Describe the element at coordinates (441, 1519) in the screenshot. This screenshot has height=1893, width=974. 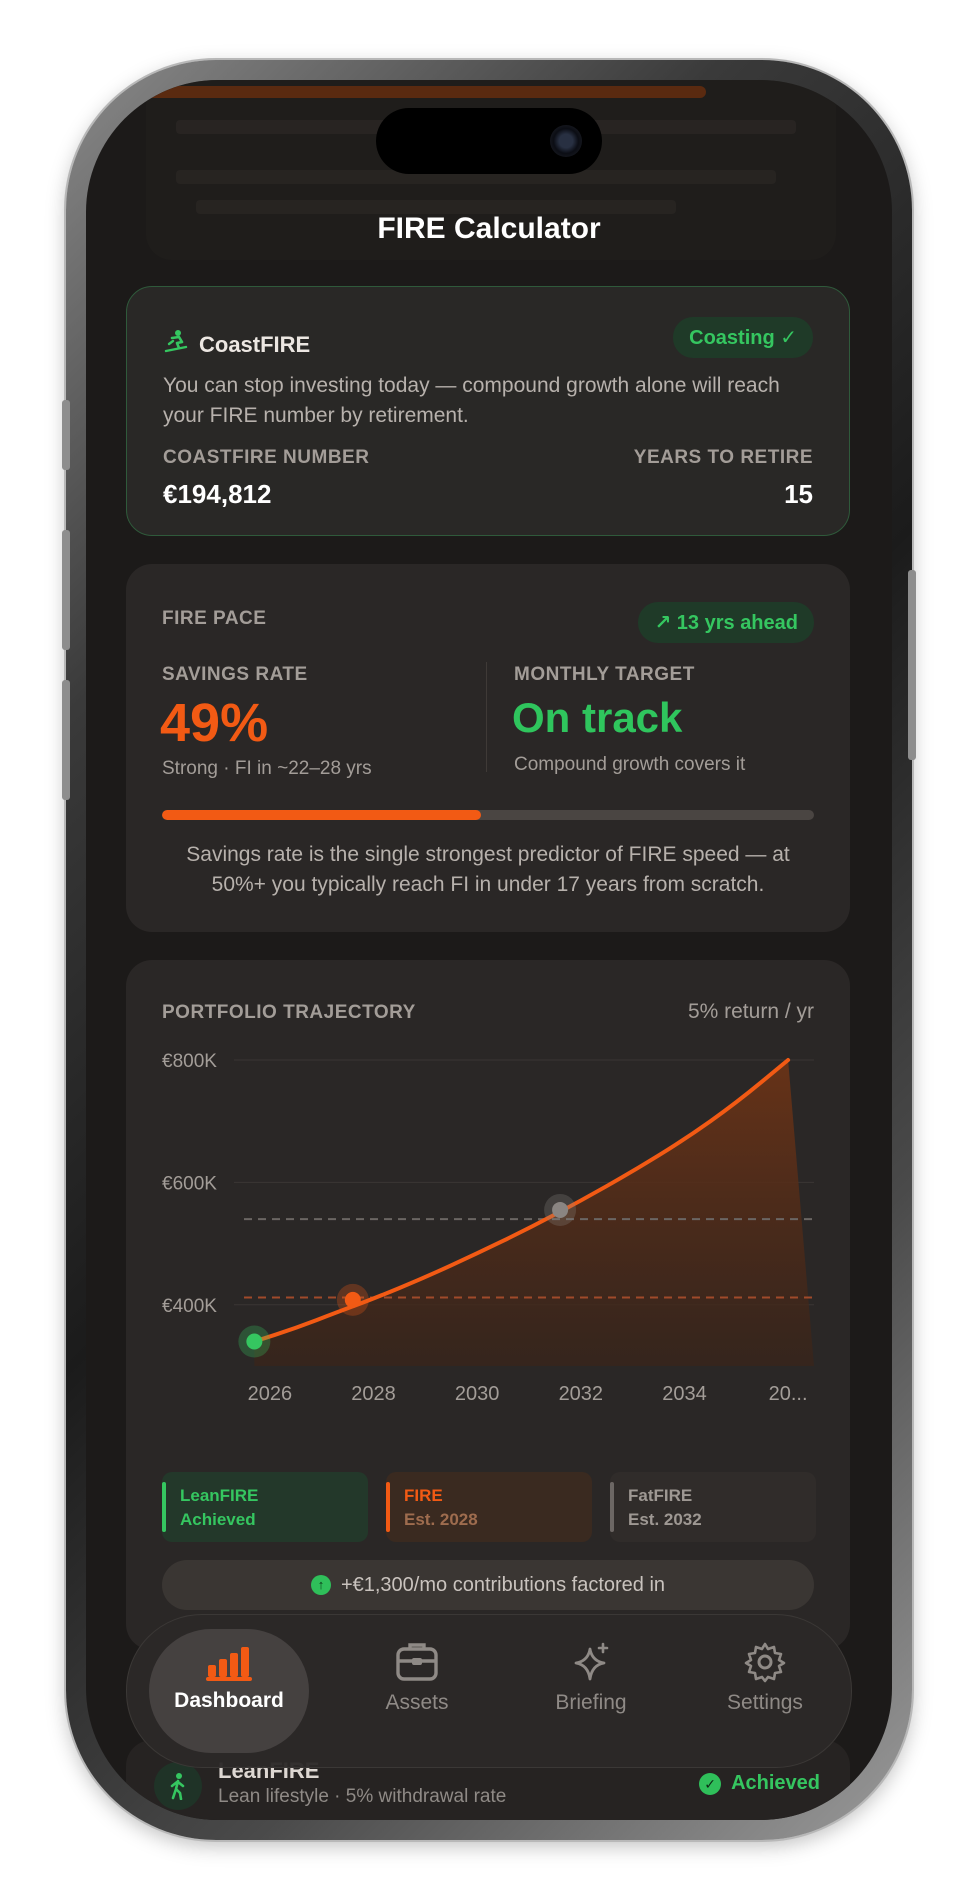
I see `milestone-status: Est. 2028` at that location.